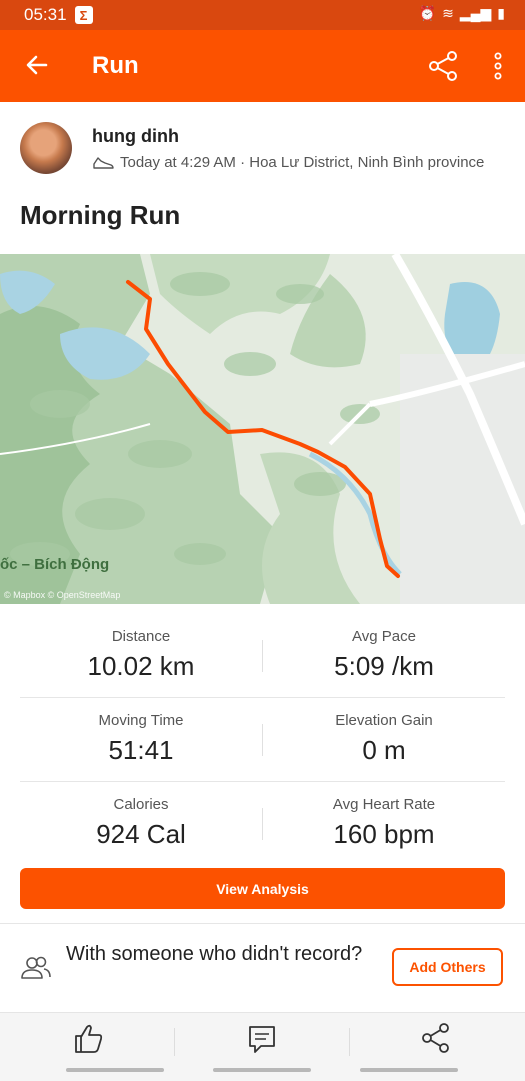 Image resolution: width=525 pixels, height=1081 pixels. I want to click on stat-label: Calories, so click(141, 804).